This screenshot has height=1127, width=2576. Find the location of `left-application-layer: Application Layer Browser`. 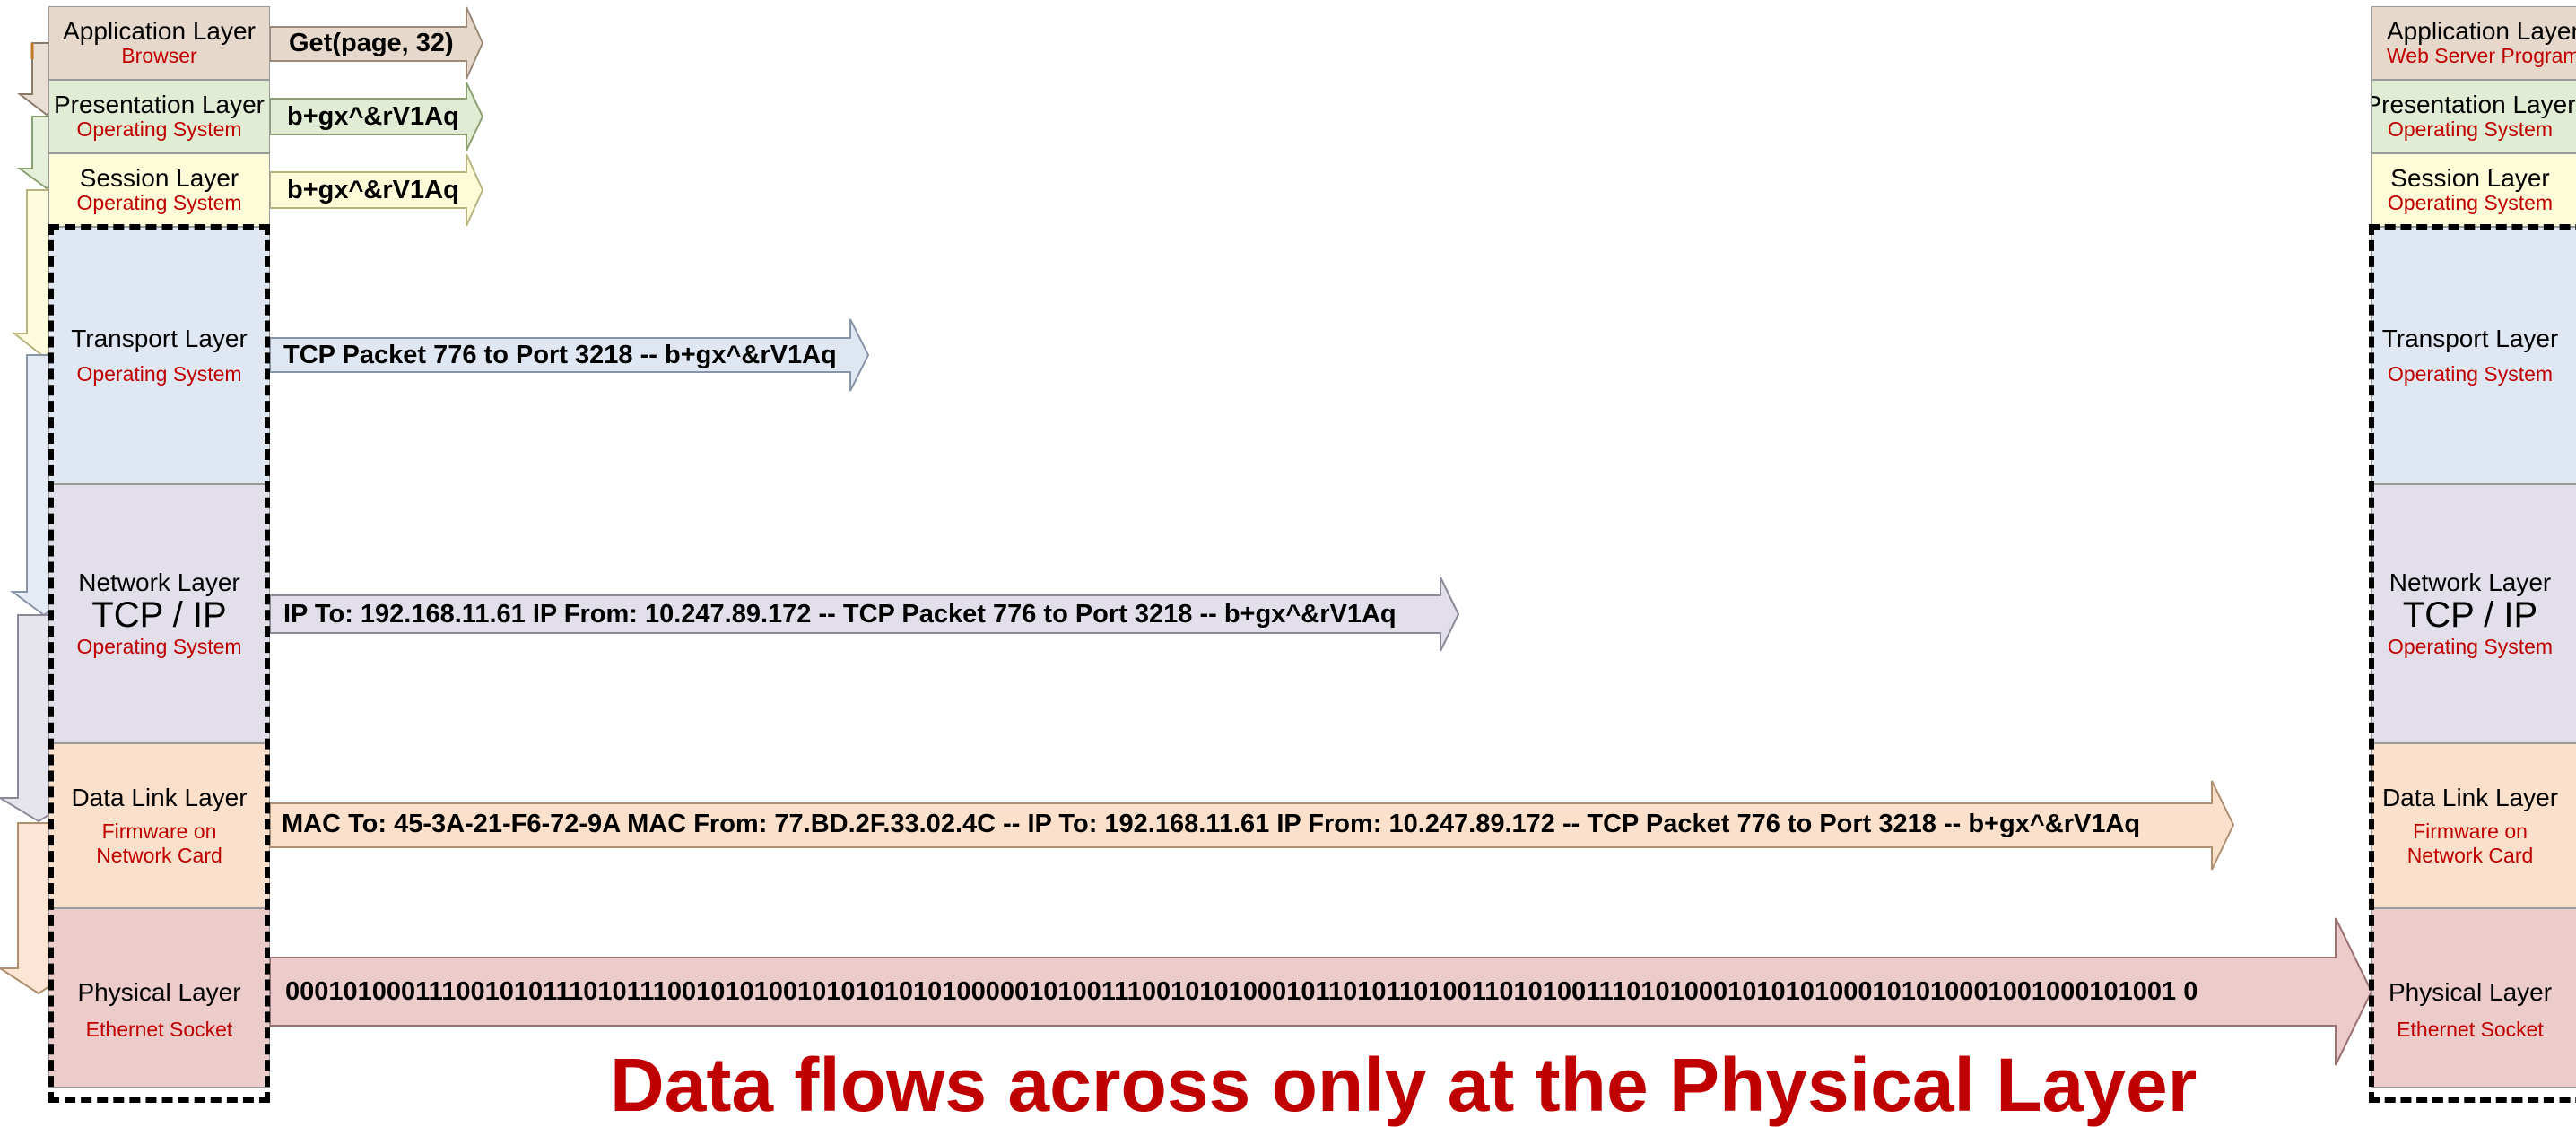

left-application-layer: Application Layer Browser is located at coordinates (159, 43).